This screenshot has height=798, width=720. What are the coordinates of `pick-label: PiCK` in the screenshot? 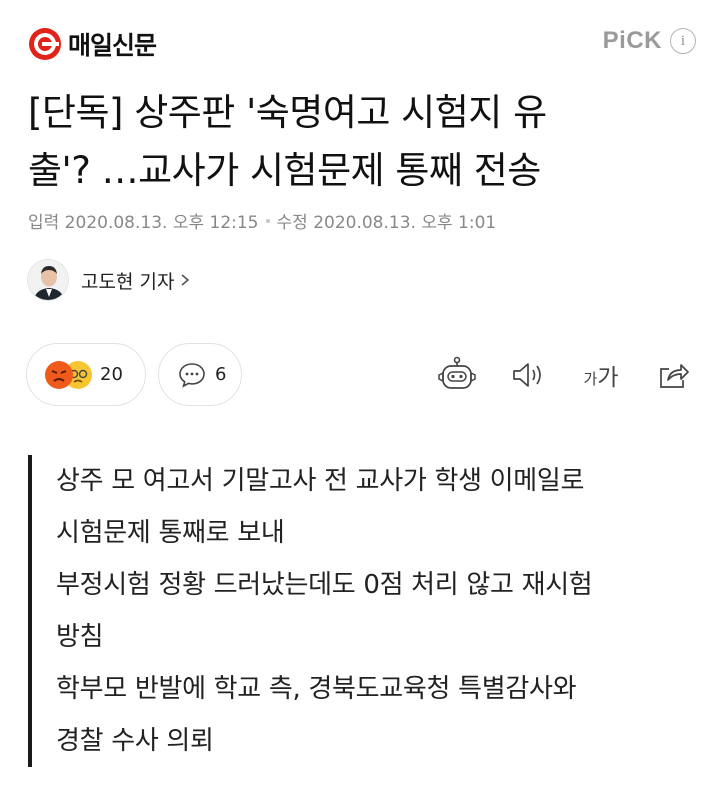 It's located at (632, 40).